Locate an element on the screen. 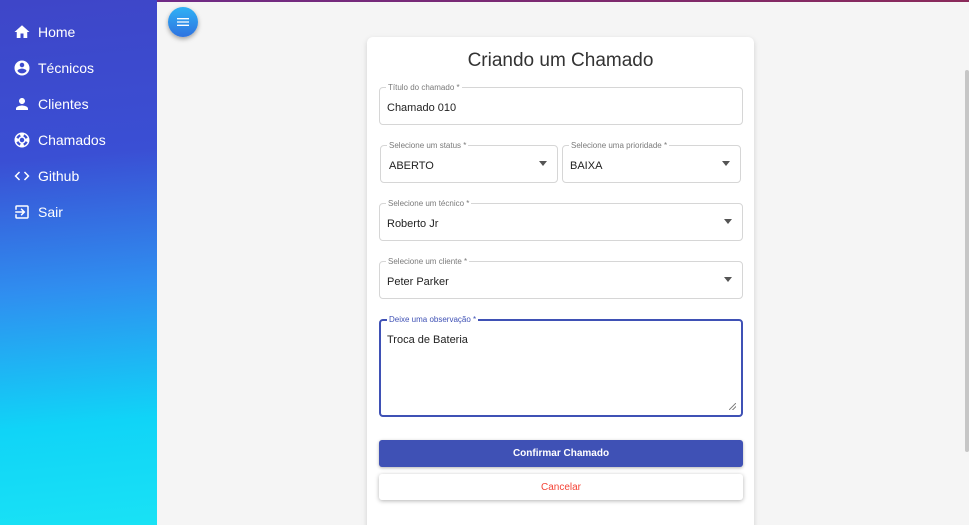 The image size is (969, 525). cliente-value: Peter Parker is located at coordinates (418, 282).